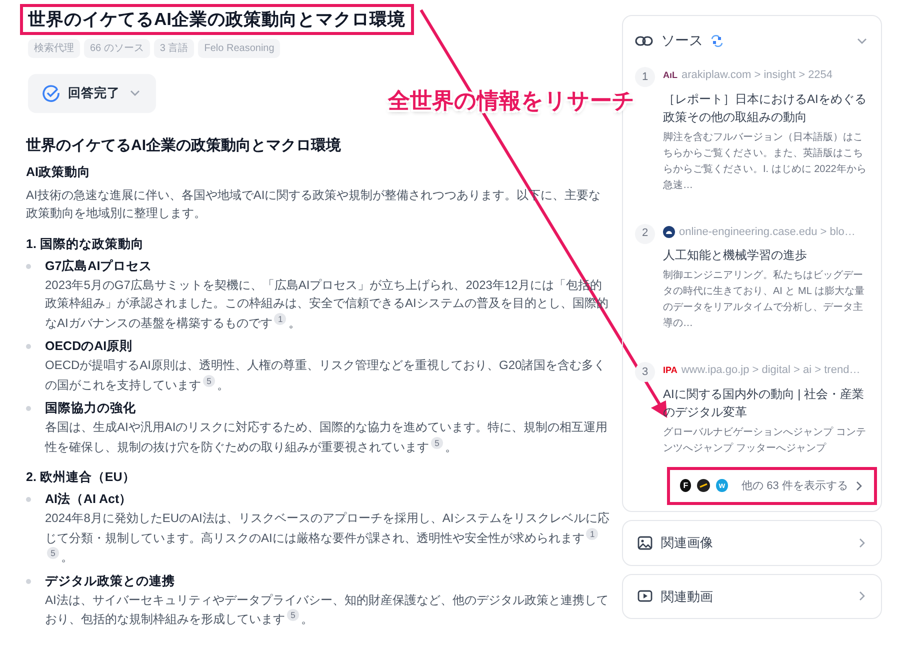 The image size is (902, 657). Describe the element at coordinates (645, 234) in the screenshot. I see `source-number: 2` at that location.